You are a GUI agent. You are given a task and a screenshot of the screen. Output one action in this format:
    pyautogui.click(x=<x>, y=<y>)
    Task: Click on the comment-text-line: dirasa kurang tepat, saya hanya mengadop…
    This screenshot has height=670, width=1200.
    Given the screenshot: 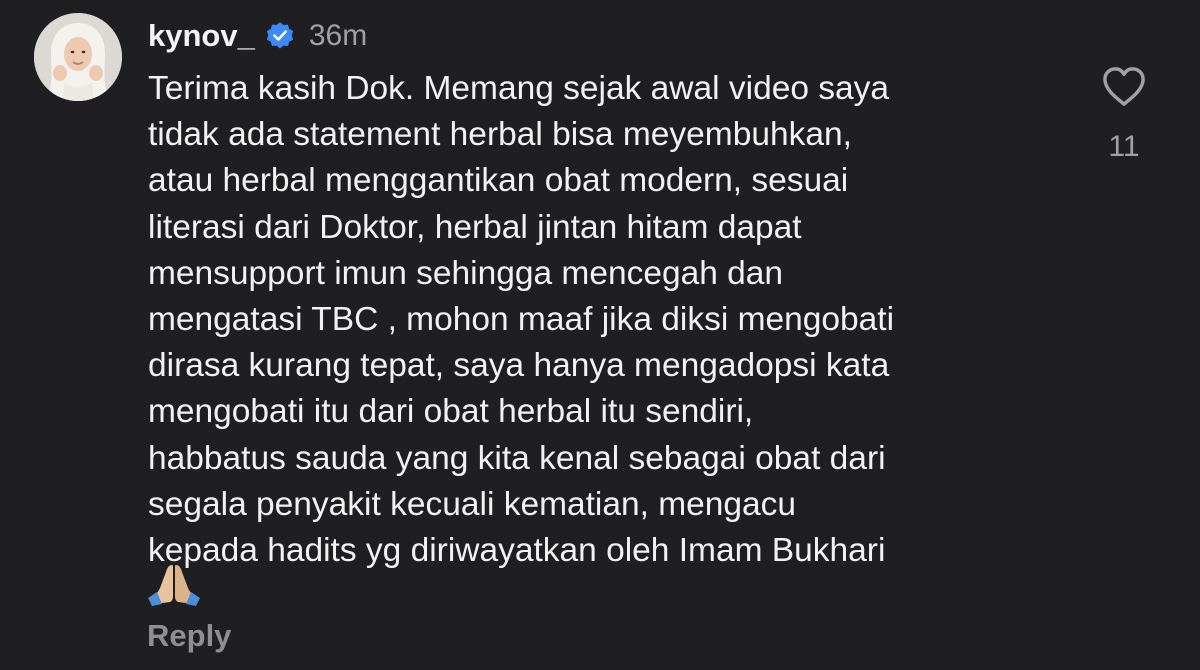 What is the action you would take?
    pyautogui.click(x=519, y=366)
    